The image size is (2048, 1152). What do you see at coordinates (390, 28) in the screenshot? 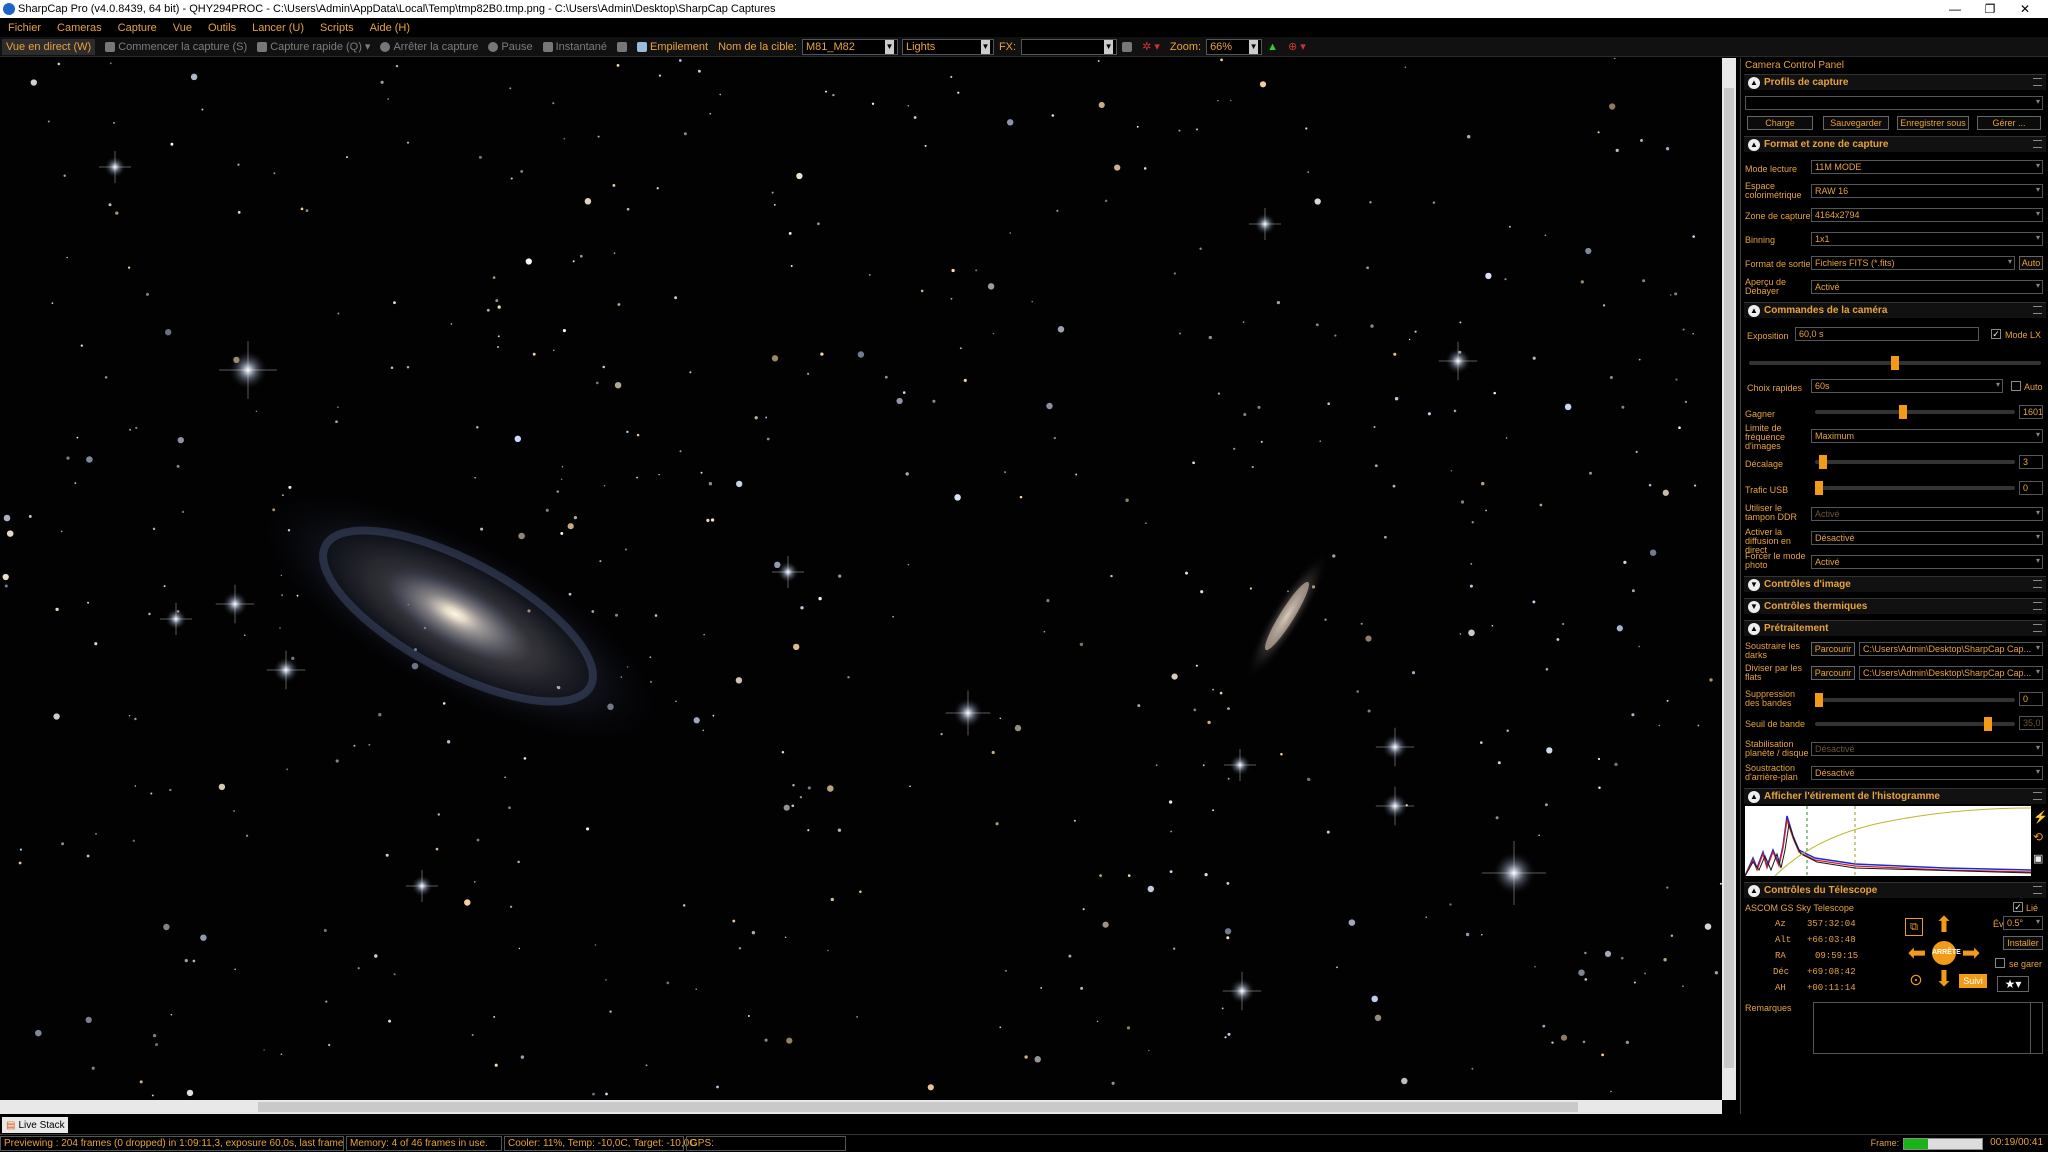
I see `menu-aide: Aide (H)` at bounding box center [390, 28].